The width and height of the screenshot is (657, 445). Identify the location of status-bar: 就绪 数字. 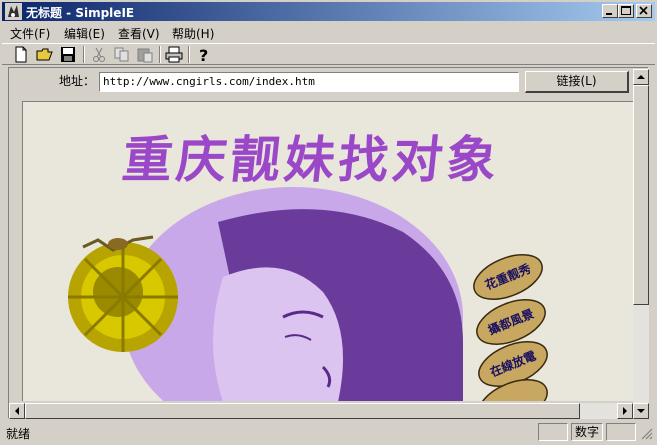
(328, 432).